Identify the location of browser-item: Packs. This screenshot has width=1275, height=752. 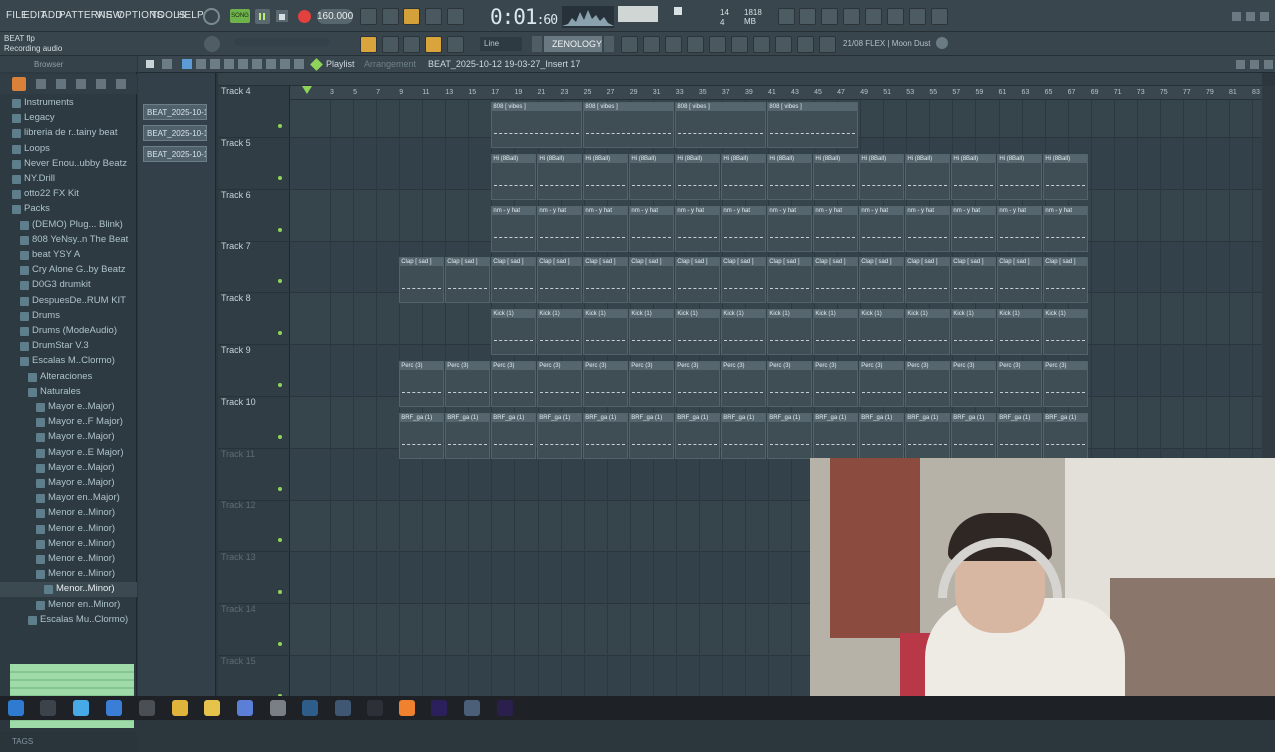
(68, 209).